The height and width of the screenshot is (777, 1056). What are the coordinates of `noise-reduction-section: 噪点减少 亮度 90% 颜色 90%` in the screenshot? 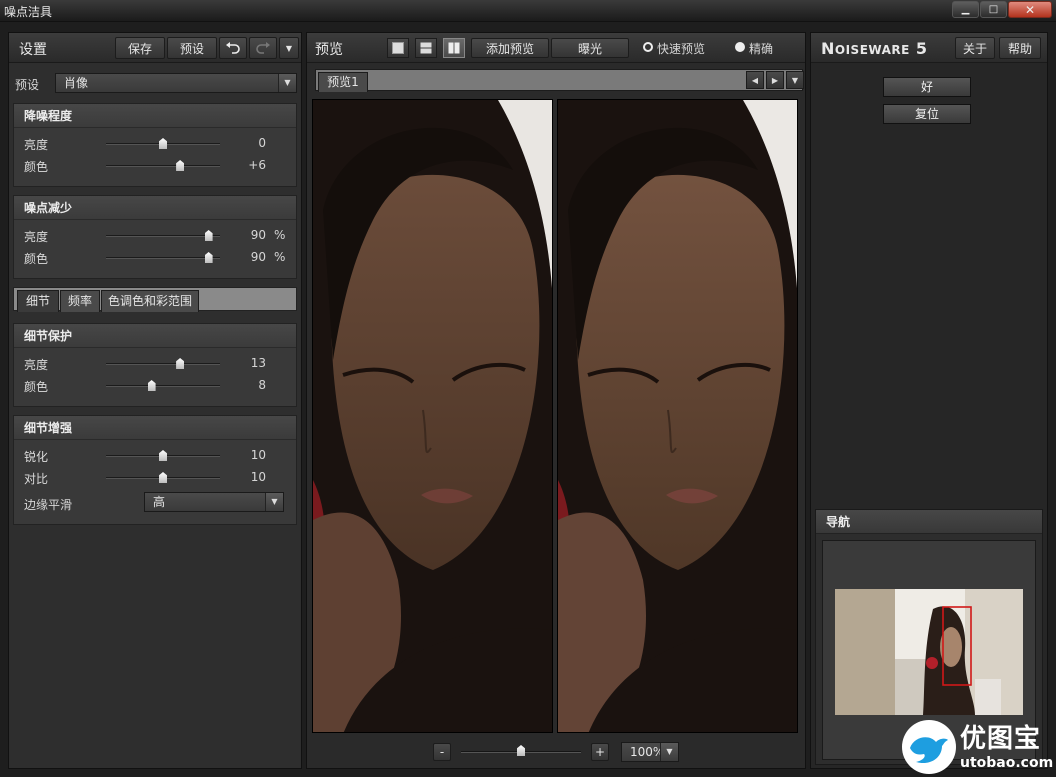 It's located at (155, 237).